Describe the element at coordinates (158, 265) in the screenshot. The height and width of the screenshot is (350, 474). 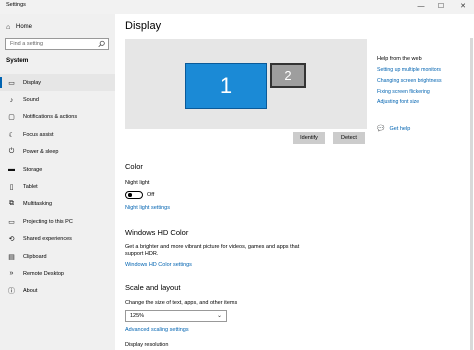
I see `hdr-settings-link: Windows HD Color settings` at that location.